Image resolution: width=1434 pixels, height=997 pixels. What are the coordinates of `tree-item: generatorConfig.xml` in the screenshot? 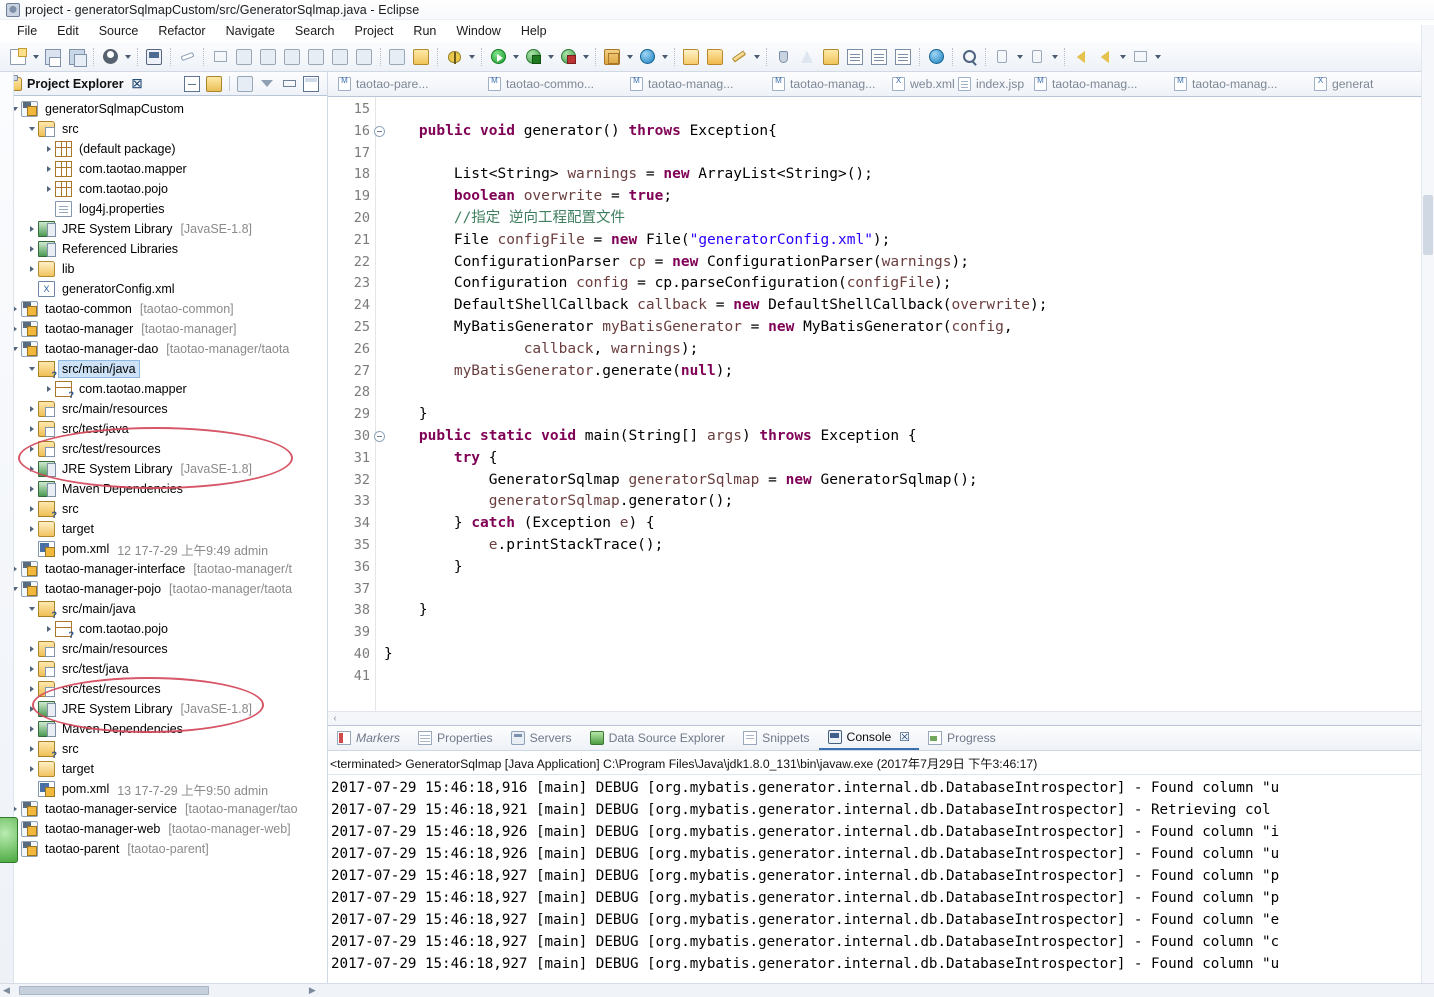 It's located at (163, 289).